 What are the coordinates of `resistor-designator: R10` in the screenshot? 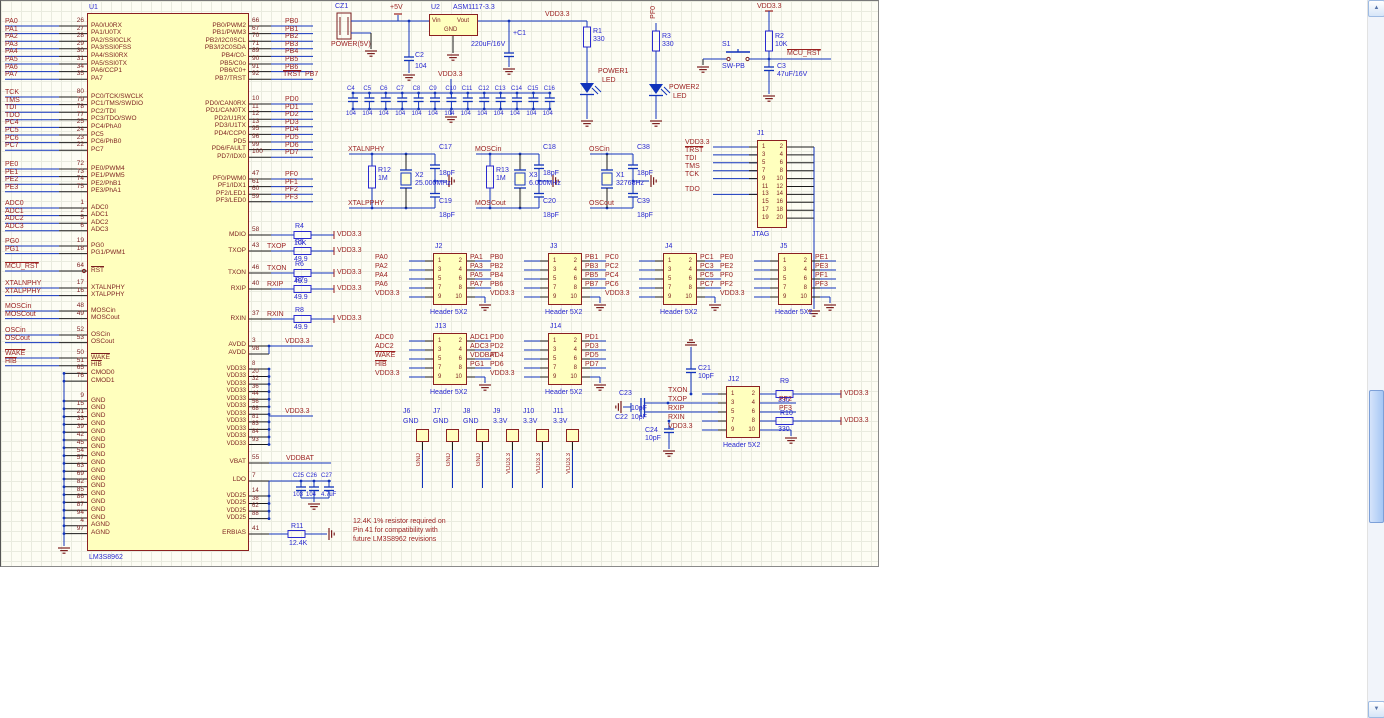 It's located at (786, 413).